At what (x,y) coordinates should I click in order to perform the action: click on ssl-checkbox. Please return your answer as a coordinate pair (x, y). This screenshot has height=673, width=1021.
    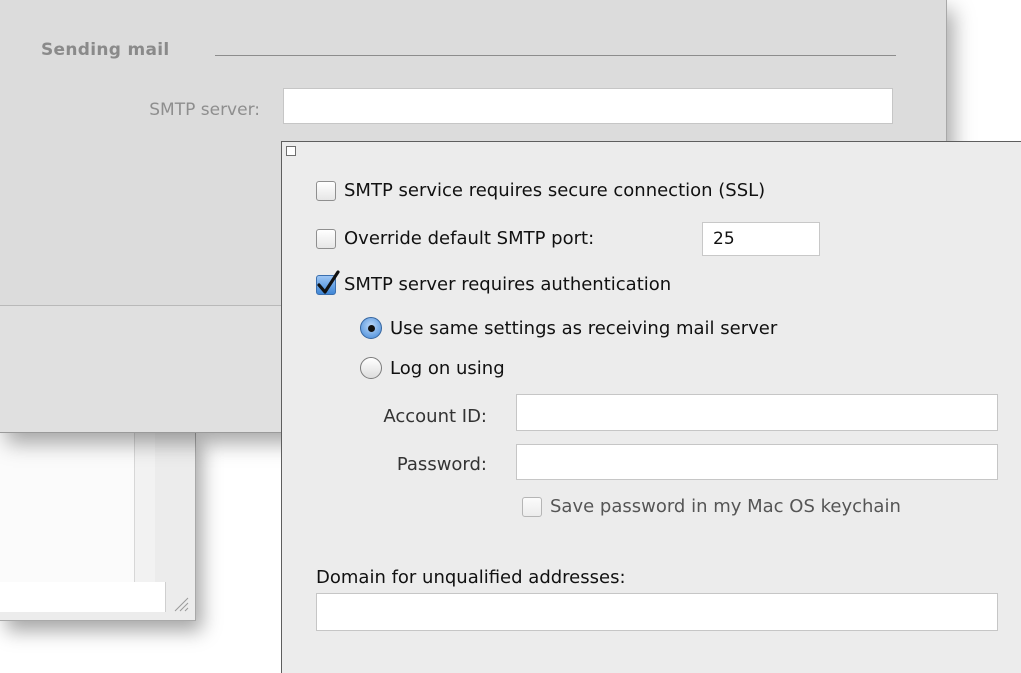
    Looking at the image, I should click on (326, 190).